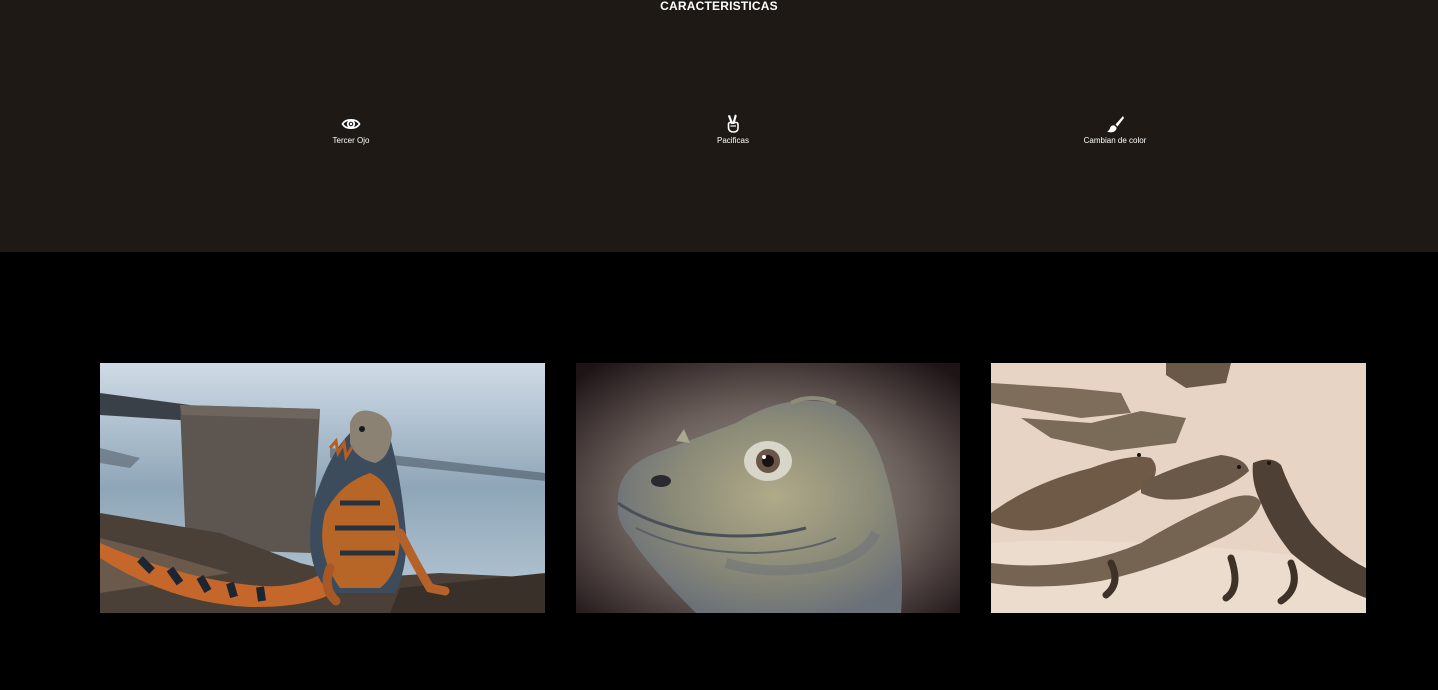 The height and width of the screenshot is (690, 1438). What do you see at coordinates (322, 488) in the screenshot?
I see `gallery-photo-iguana-rocks` at bounding box center [322, 488].